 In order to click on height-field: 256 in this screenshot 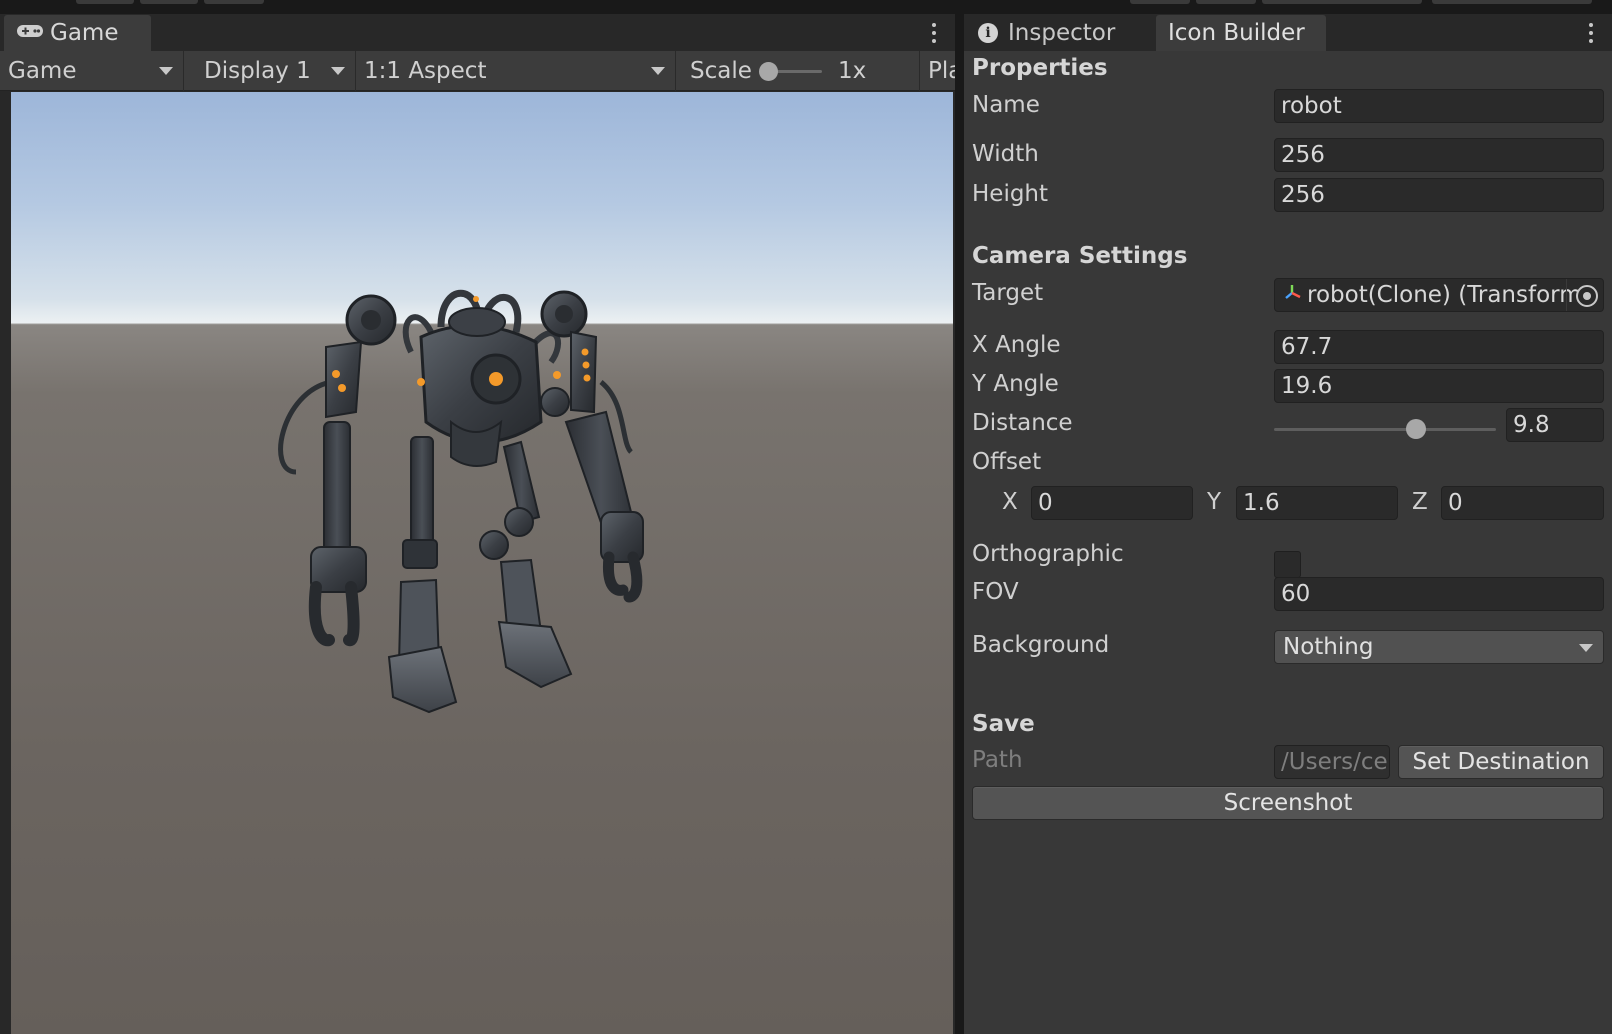, I will do `click(1439, 195)`.